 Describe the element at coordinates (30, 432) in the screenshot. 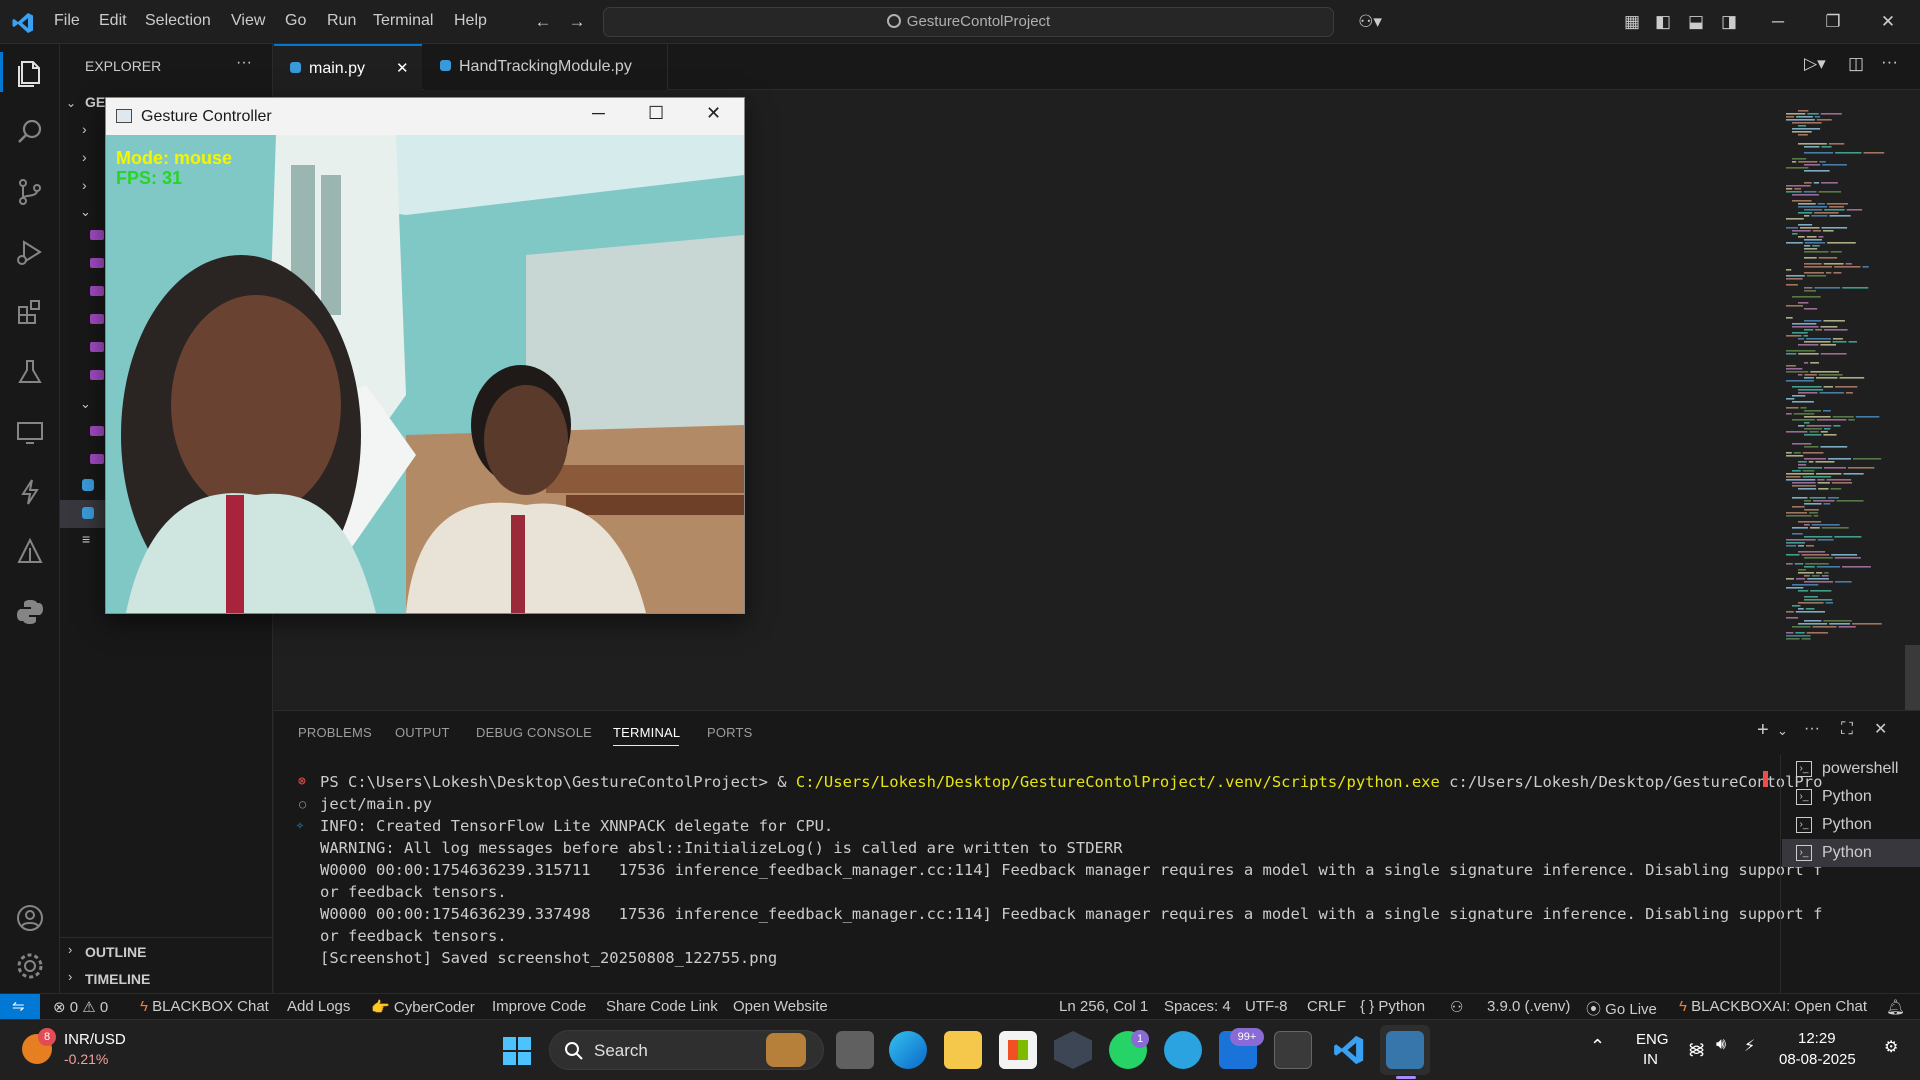

I see `remote-explorer-icon` at that location.